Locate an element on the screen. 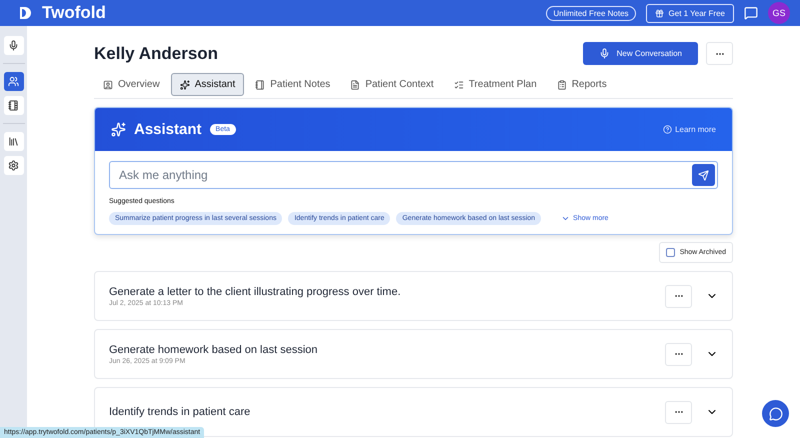 The width and height of the screenshot is (800, 438). learn-more-link: Learn more is located at coordinates (689, 129).